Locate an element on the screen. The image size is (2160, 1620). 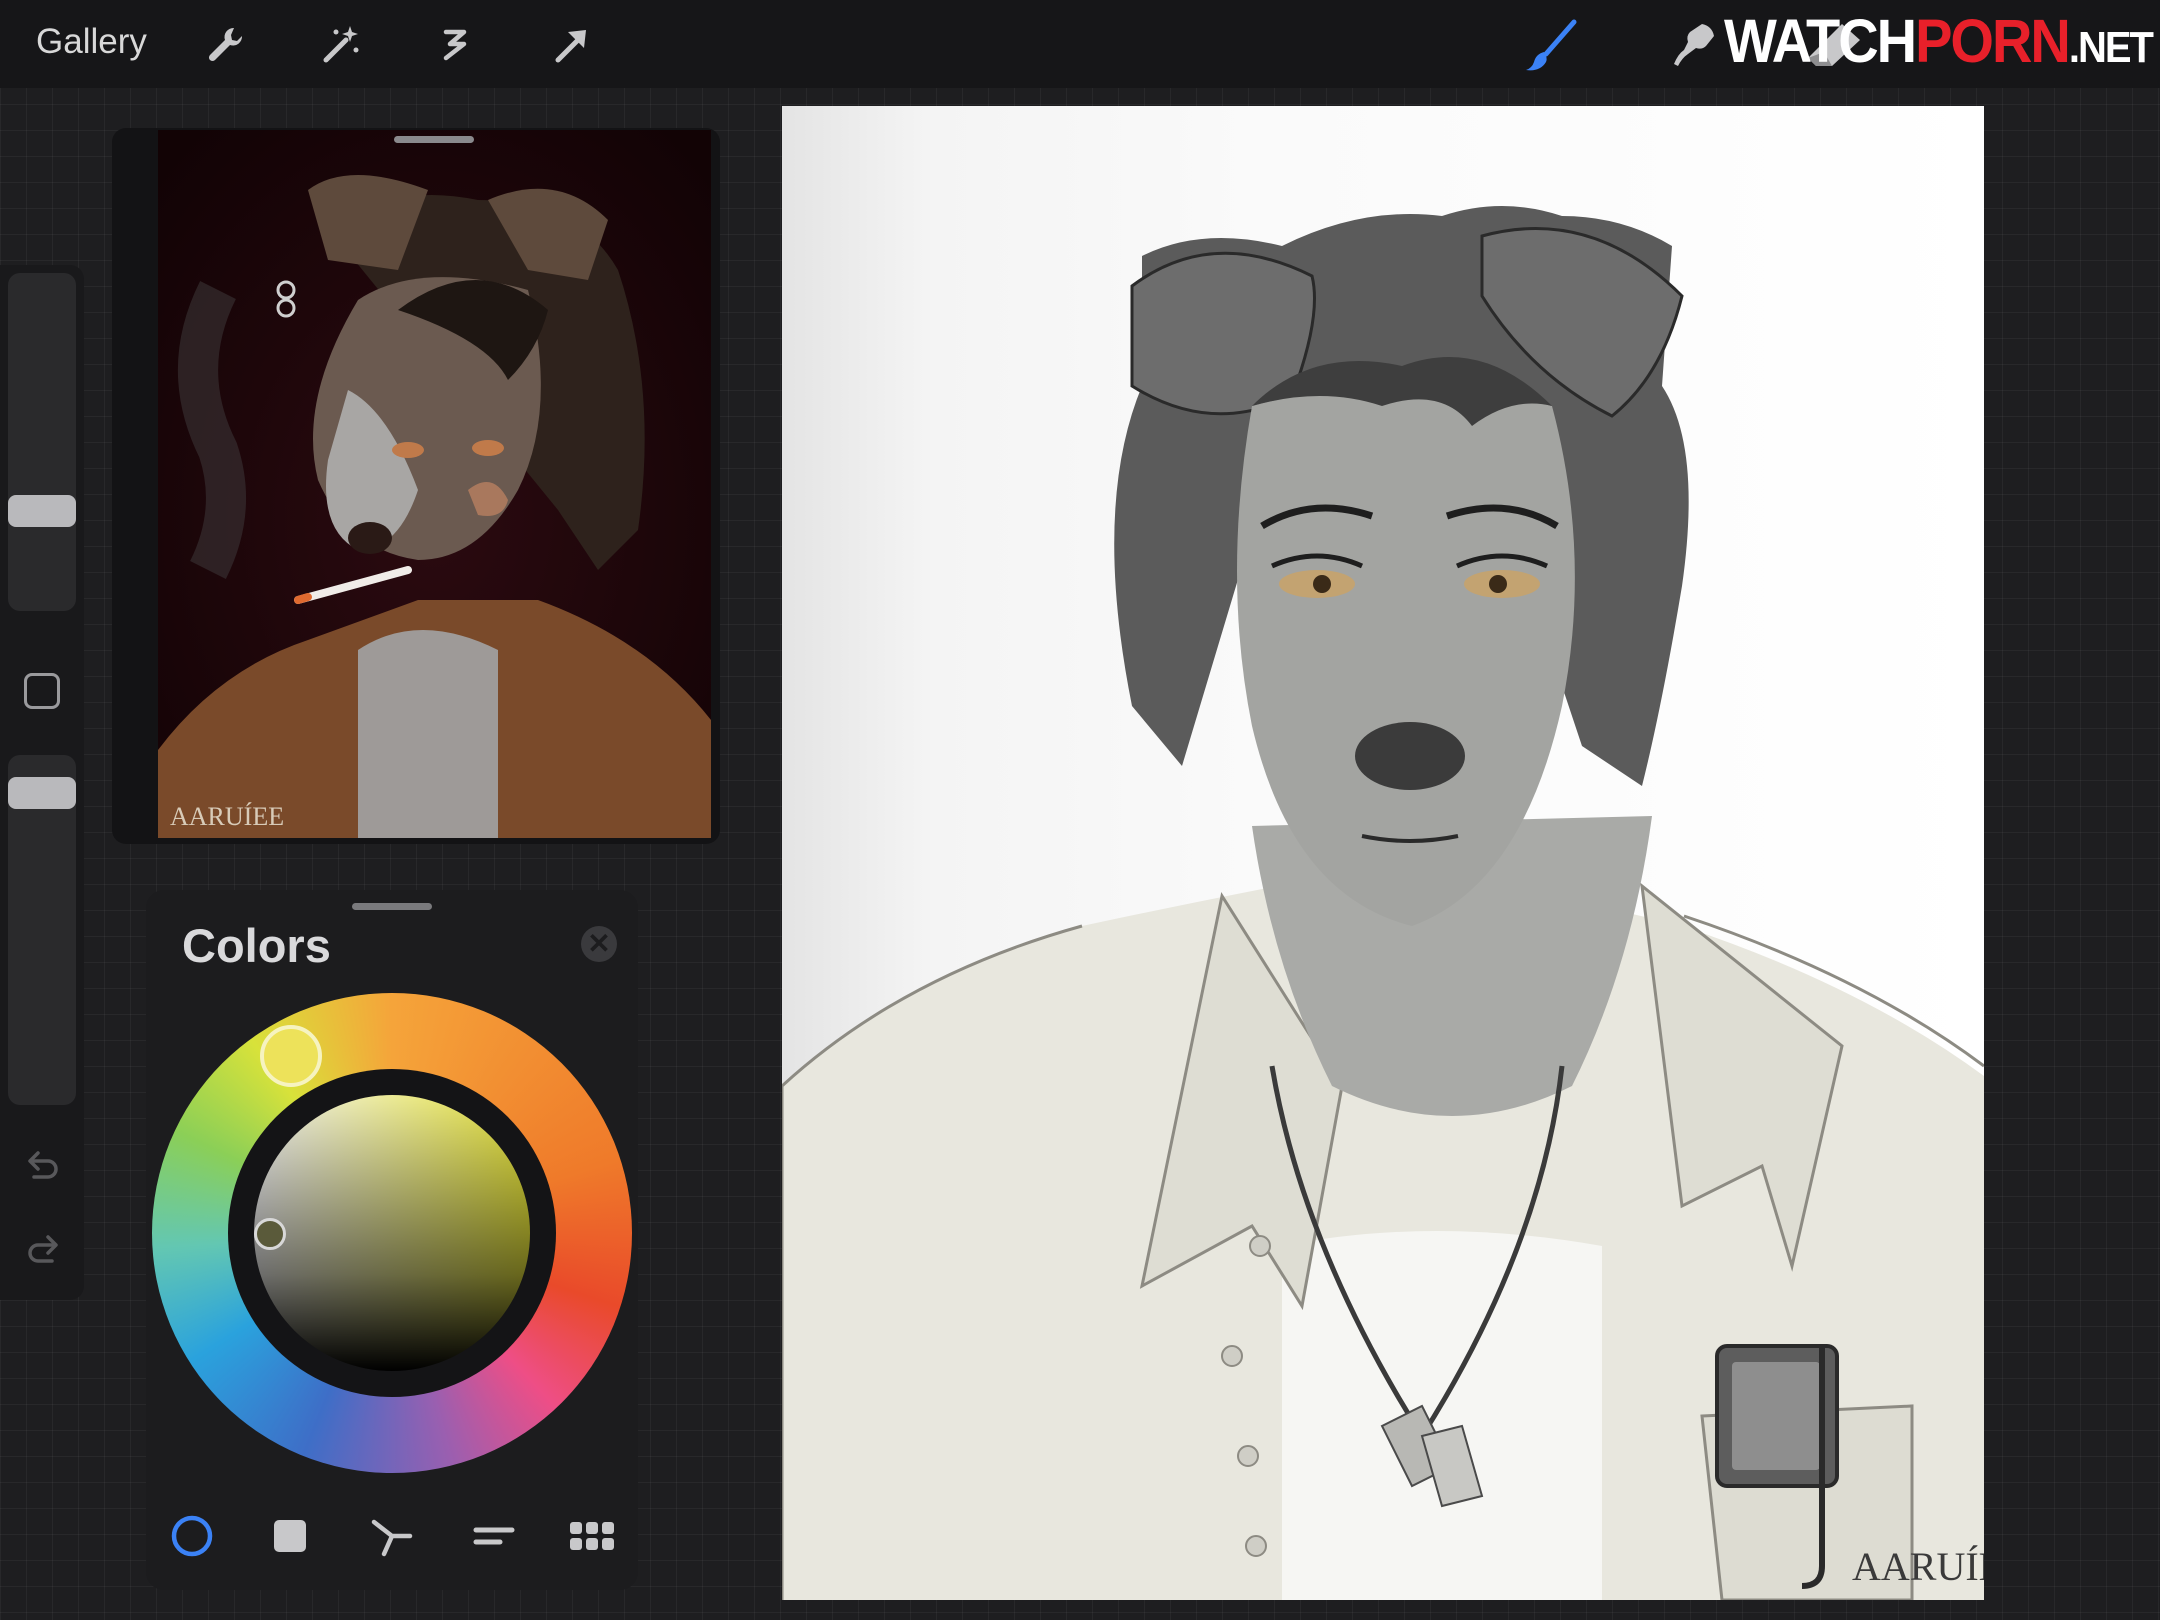
reference-signature: AARUÍEE is located at coordinates (227, 816).